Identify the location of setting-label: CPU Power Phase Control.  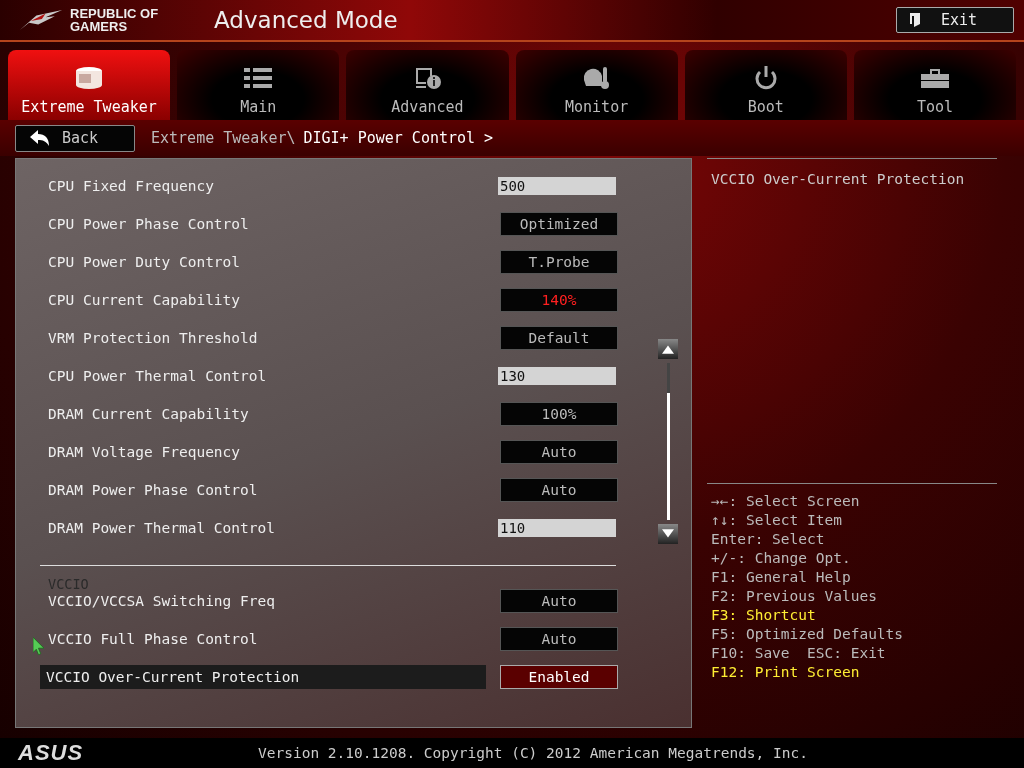
(148, 224).